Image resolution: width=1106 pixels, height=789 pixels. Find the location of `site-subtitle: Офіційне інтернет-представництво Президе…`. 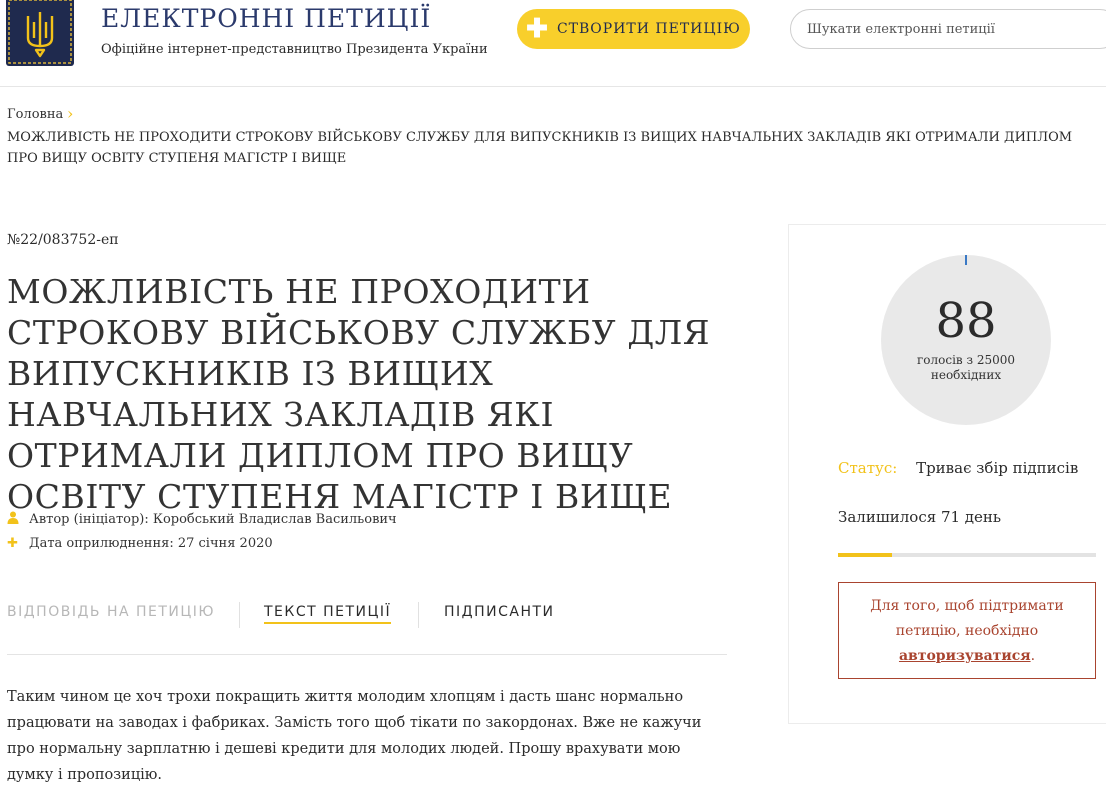

site-subtitle: Офіційне інтернет-представництво Президе… is located at coordinates (294, 49).